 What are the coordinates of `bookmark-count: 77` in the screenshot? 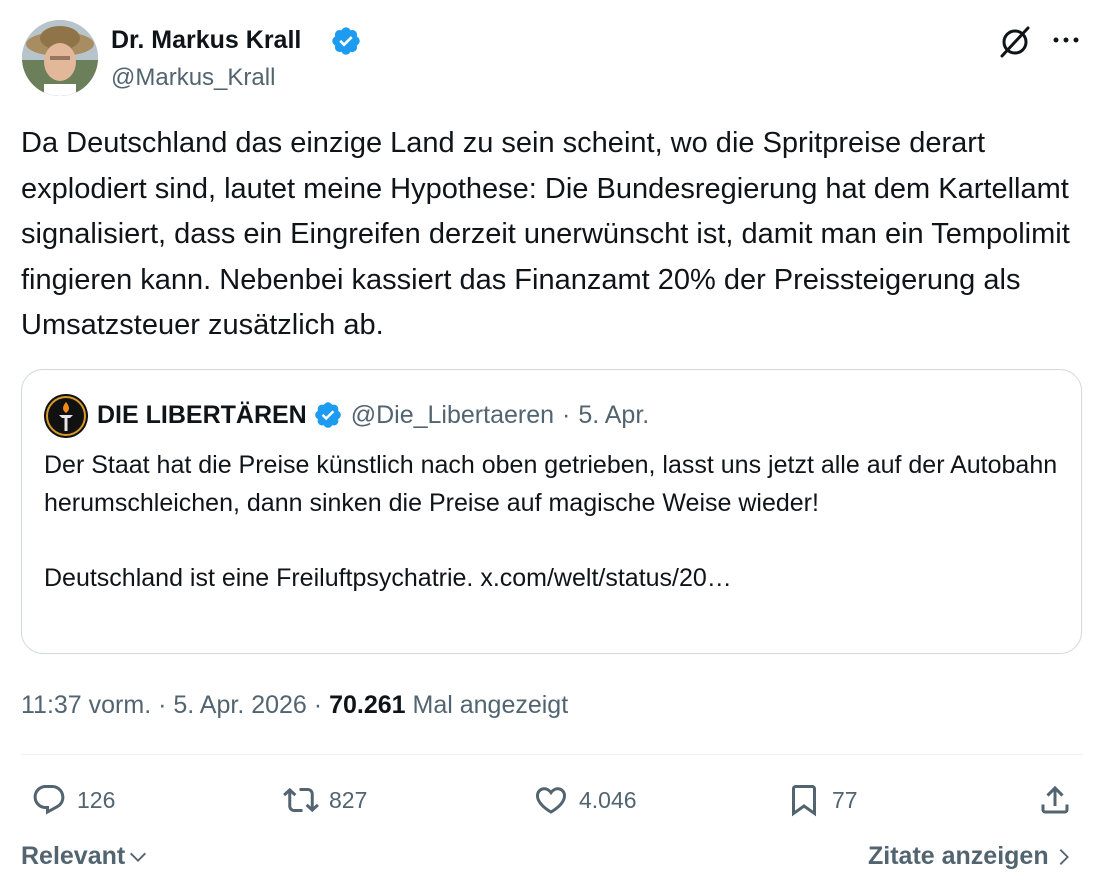 It's located at (845, 799).